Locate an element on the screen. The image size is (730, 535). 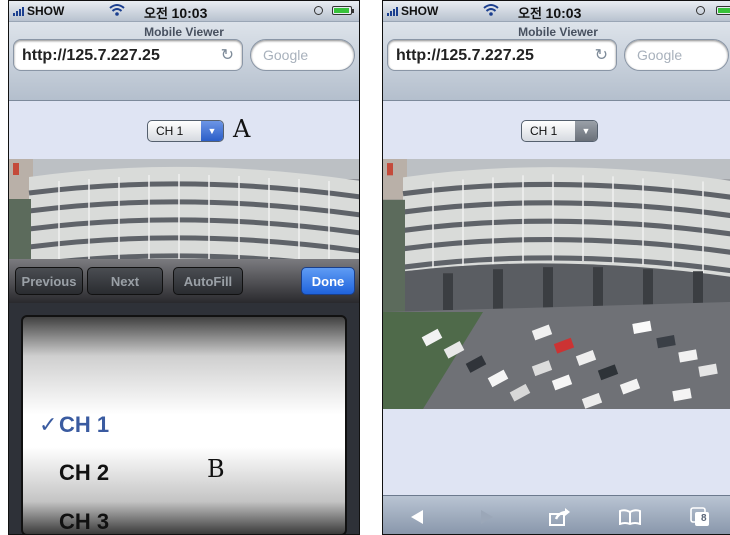
share-icon is located at coordinates (560, 517).